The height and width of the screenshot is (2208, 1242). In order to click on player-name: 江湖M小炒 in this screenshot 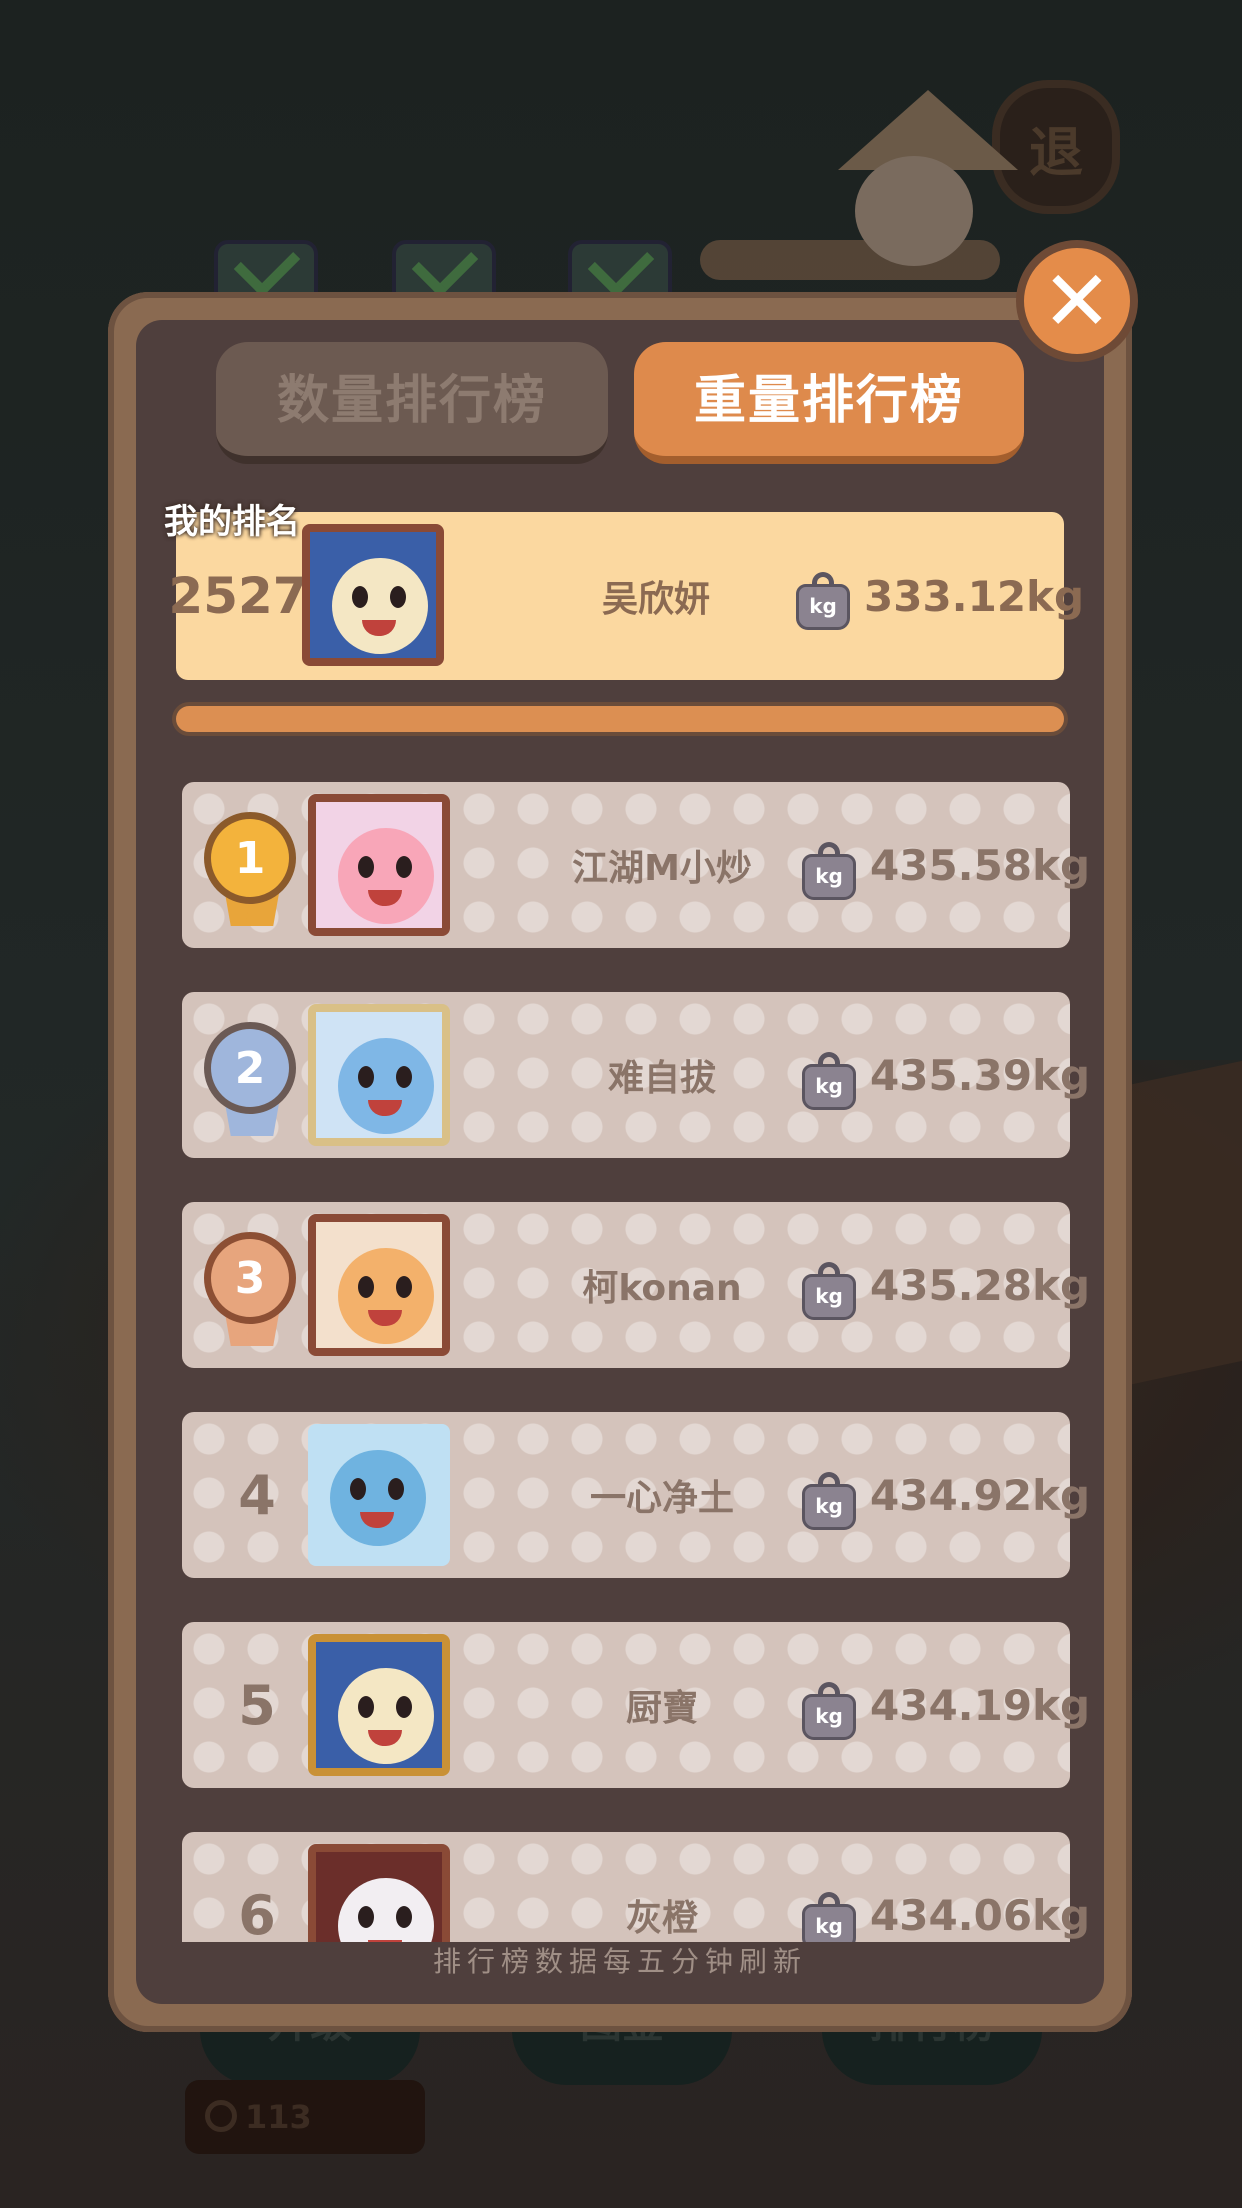, I will do `click(662, 868)`.